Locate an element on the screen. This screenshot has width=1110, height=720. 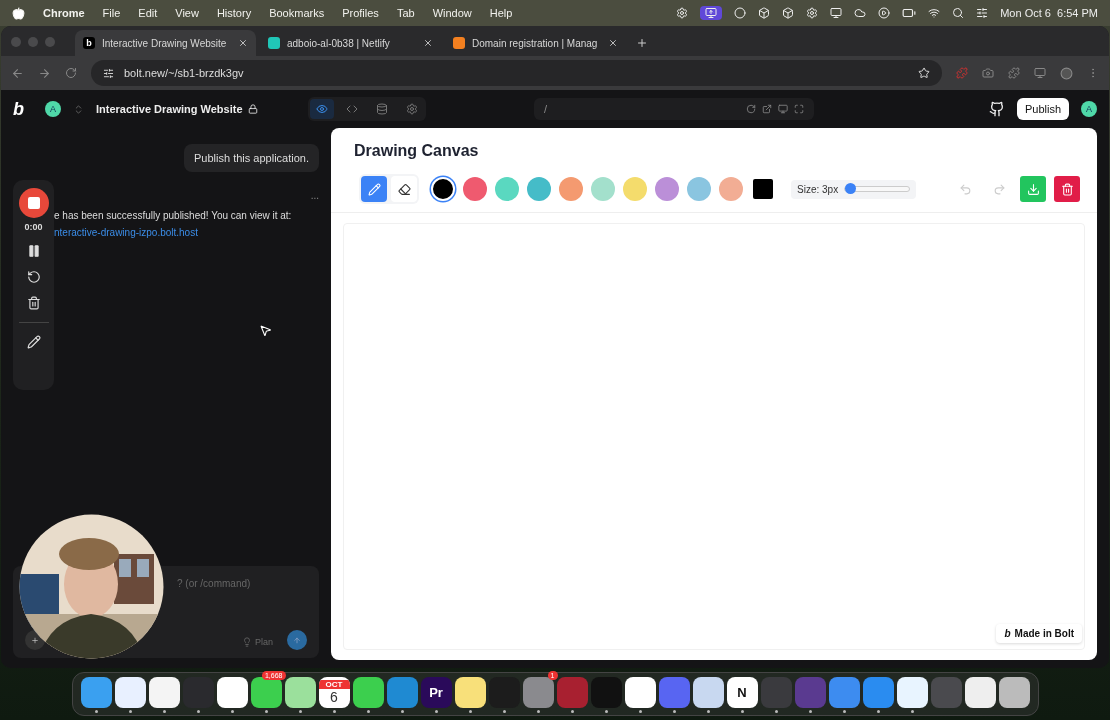
cube-icon is located at coordinates (764, 13).